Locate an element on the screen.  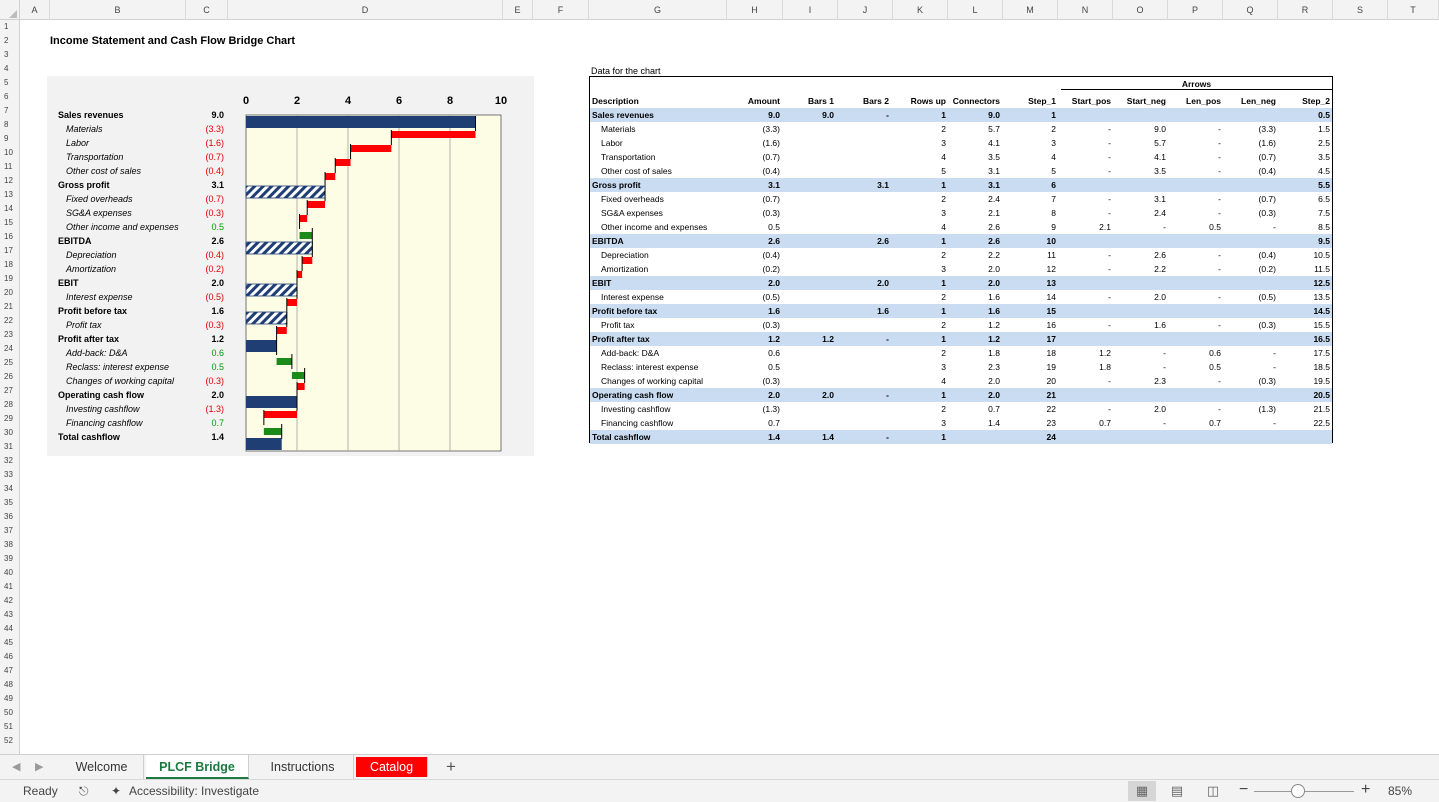
row-header-37: 37 is located at coordinates (9, 531).